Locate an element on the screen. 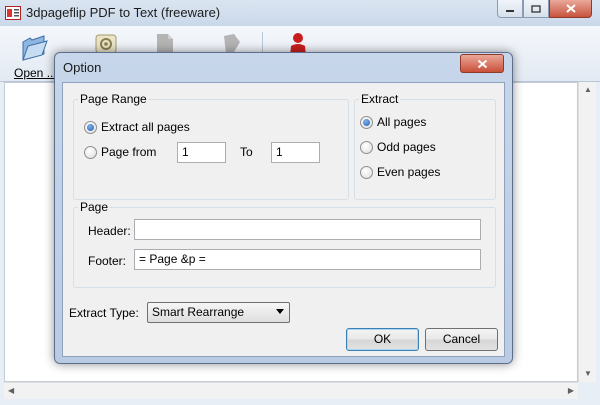 Image resolution: width=600 pixels, height=405 pixels. app-titlebar: 3dpageflip PDF to Text (freeware) is located at coordinates (300, 13).